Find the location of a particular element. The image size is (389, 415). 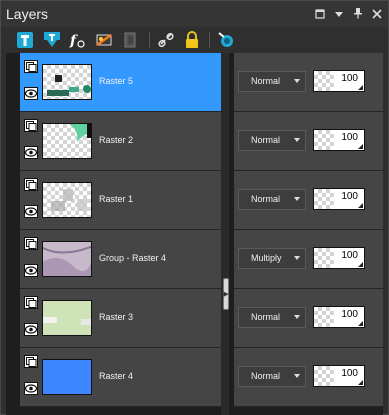

layer-row: Raster 3 Normal 100 is located at coordinates (194, 318).